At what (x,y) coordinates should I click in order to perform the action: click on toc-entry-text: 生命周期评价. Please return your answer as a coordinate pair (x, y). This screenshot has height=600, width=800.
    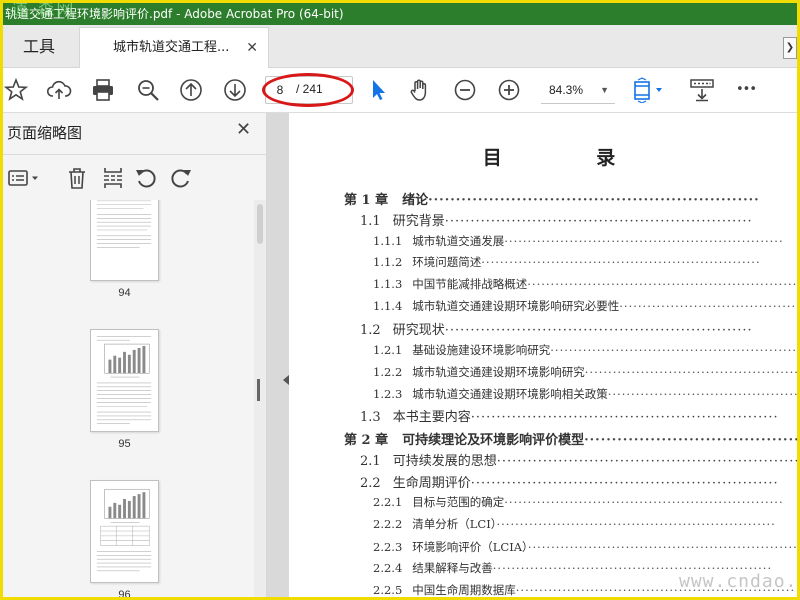
    Looking at the image, I should click on (431, 483).